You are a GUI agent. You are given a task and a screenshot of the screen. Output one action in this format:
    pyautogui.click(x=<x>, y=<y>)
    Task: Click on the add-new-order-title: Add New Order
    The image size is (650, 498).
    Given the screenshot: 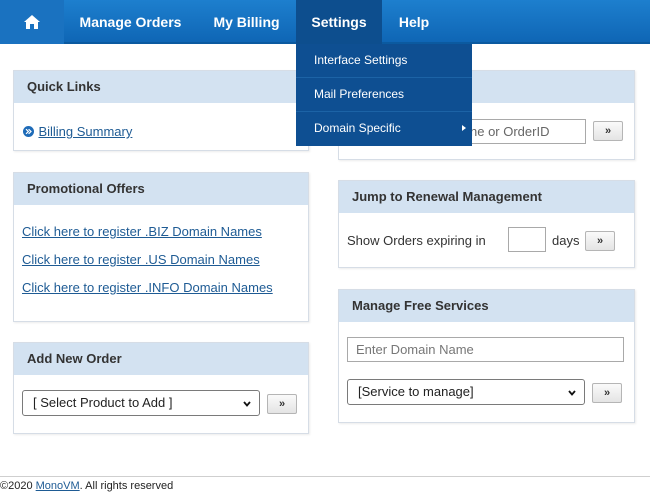 What is the action you would take?
    pyautogui.click(x=161, y=359)
    